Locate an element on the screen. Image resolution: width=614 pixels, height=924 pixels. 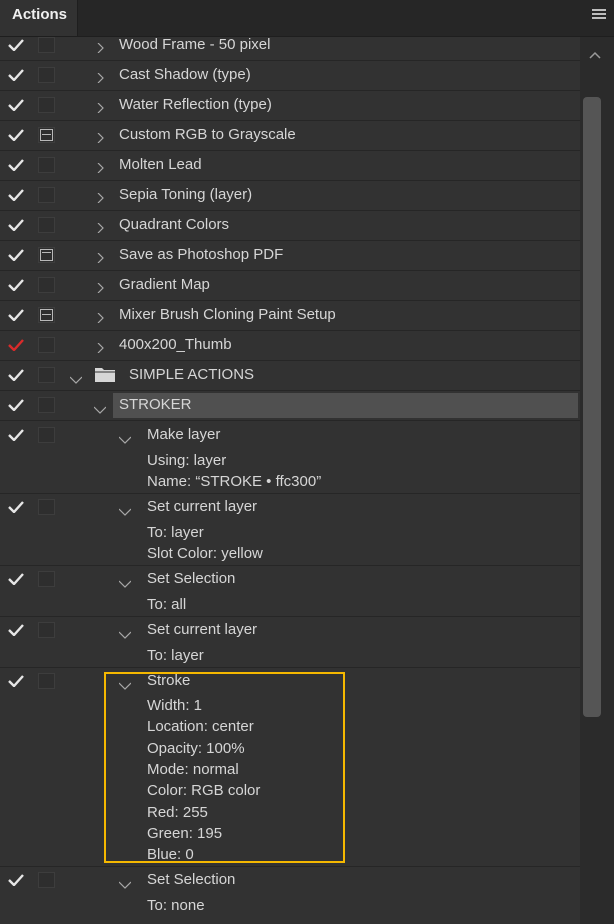
action-label: Sepia Toning (layer) is located at coordinates (186, 194).